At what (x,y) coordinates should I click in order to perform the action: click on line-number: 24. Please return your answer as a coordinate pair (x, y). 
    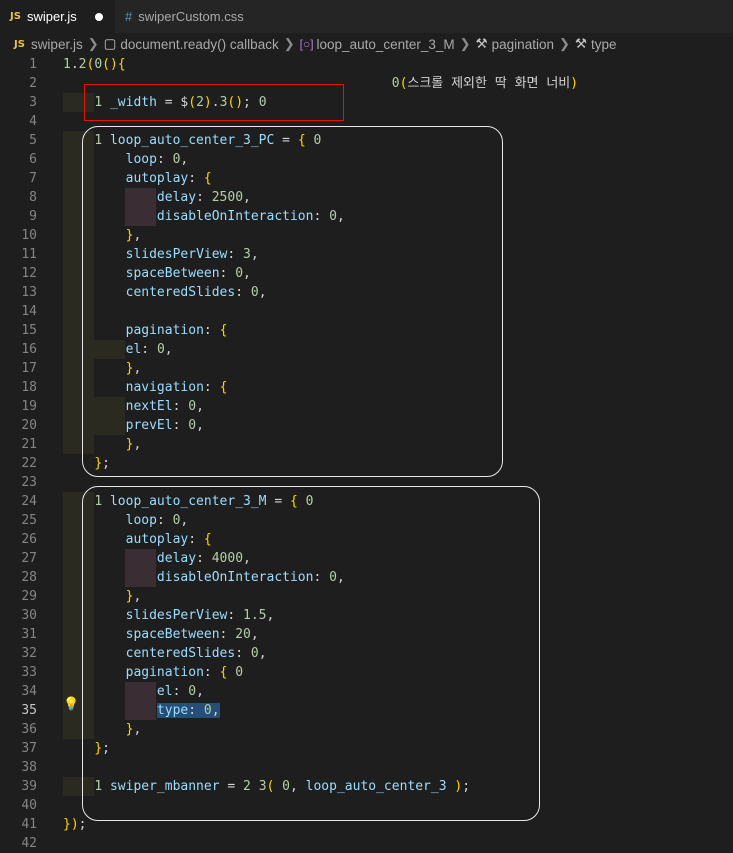
    Looking at the image, I should click on (29, 501).